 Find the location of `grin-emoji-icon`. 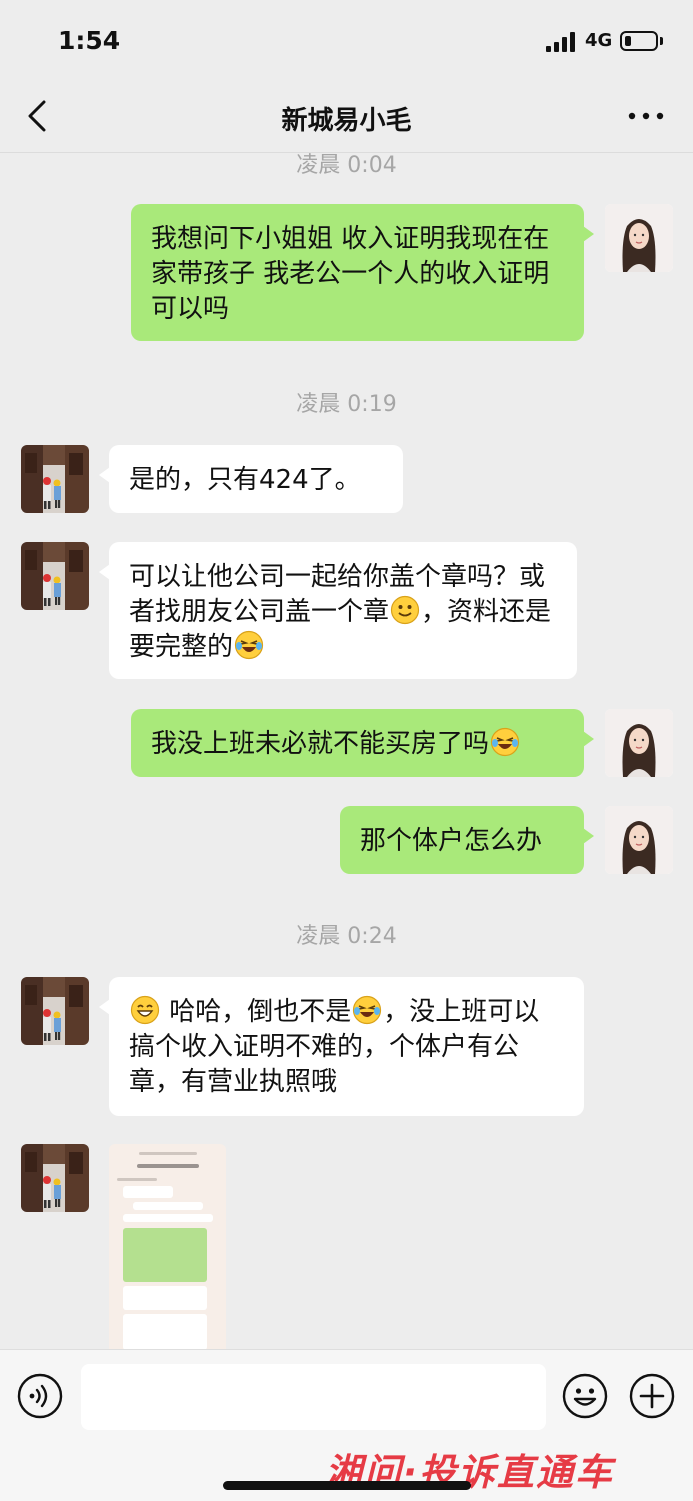

grin-emoji-icon is located at coordinates (145, 1010).